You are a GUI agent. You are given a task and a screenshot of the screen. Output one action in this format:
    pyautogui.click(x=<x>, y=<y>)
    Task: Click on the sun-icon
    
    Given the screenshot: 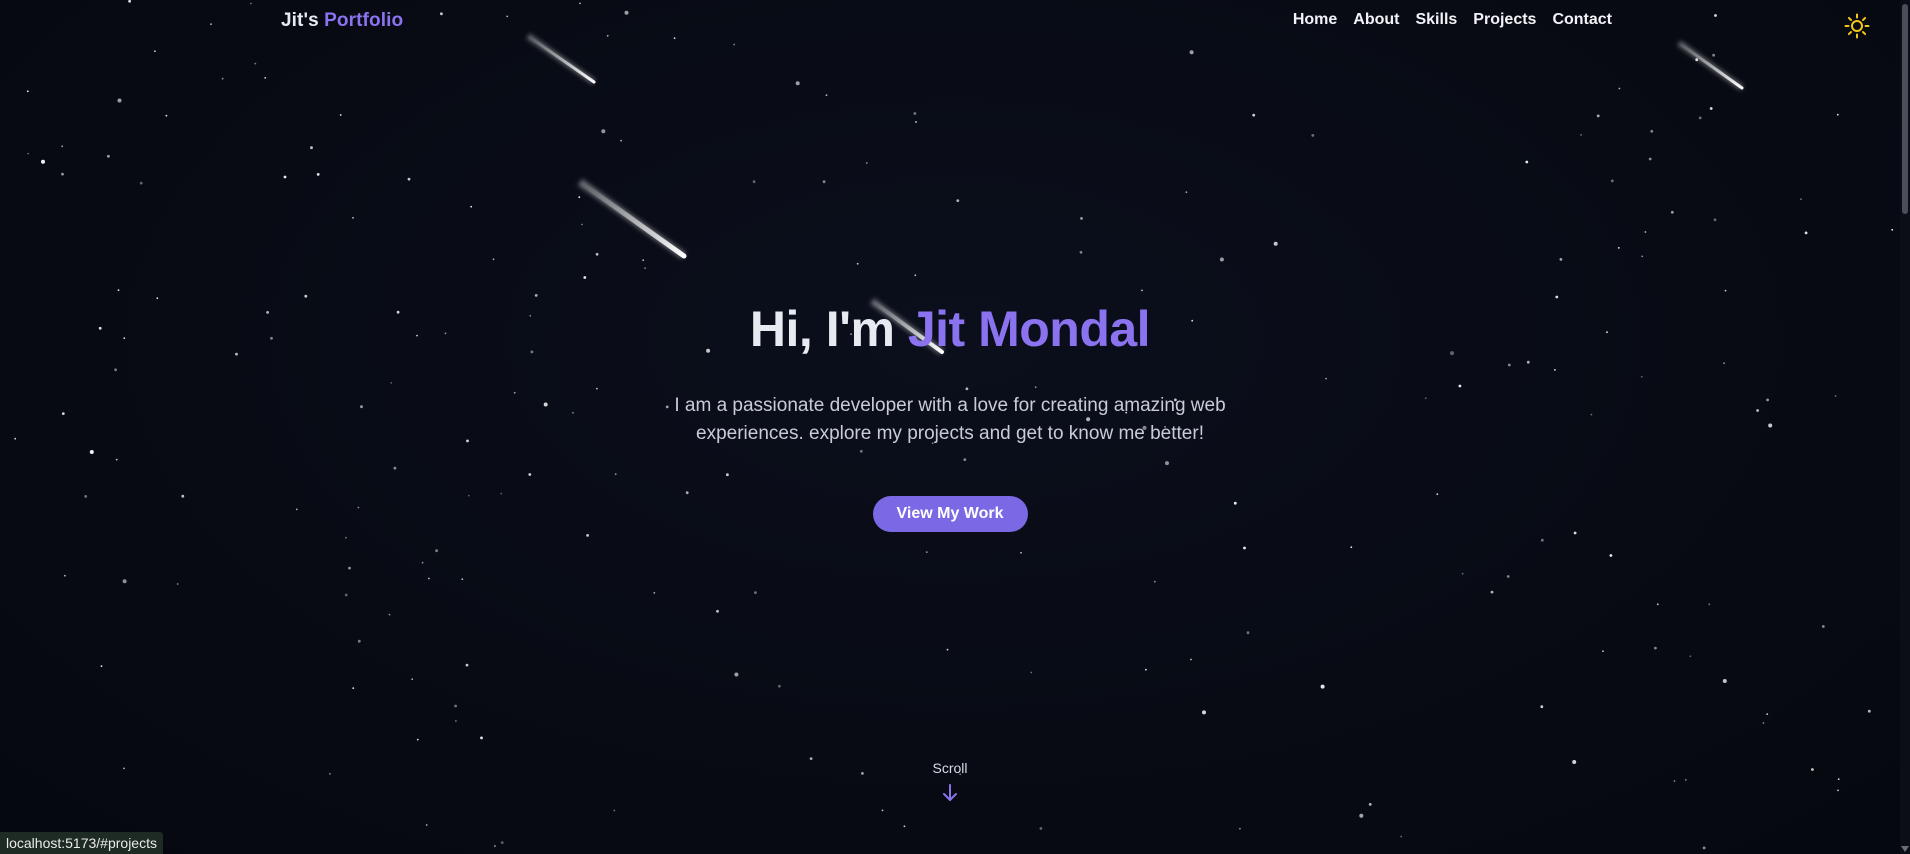 What is the action you would take?
    pyautogui.click(x=1857, y=26)
    